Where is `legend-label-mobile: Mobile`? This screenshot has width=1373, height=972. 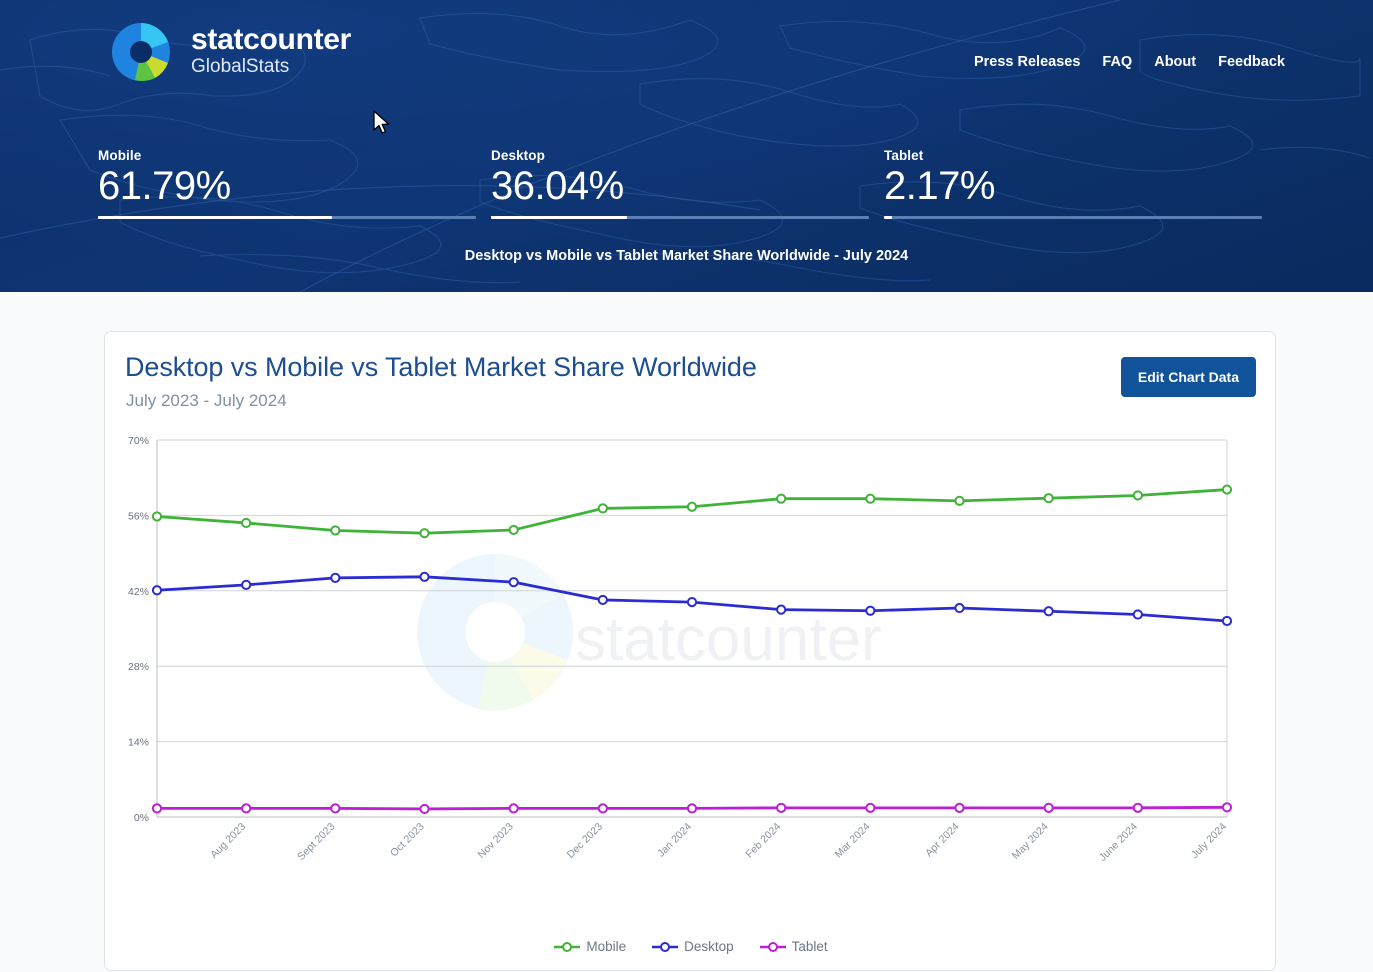 legend-label-mobile: Mobile is located at coordinates (606, 946).